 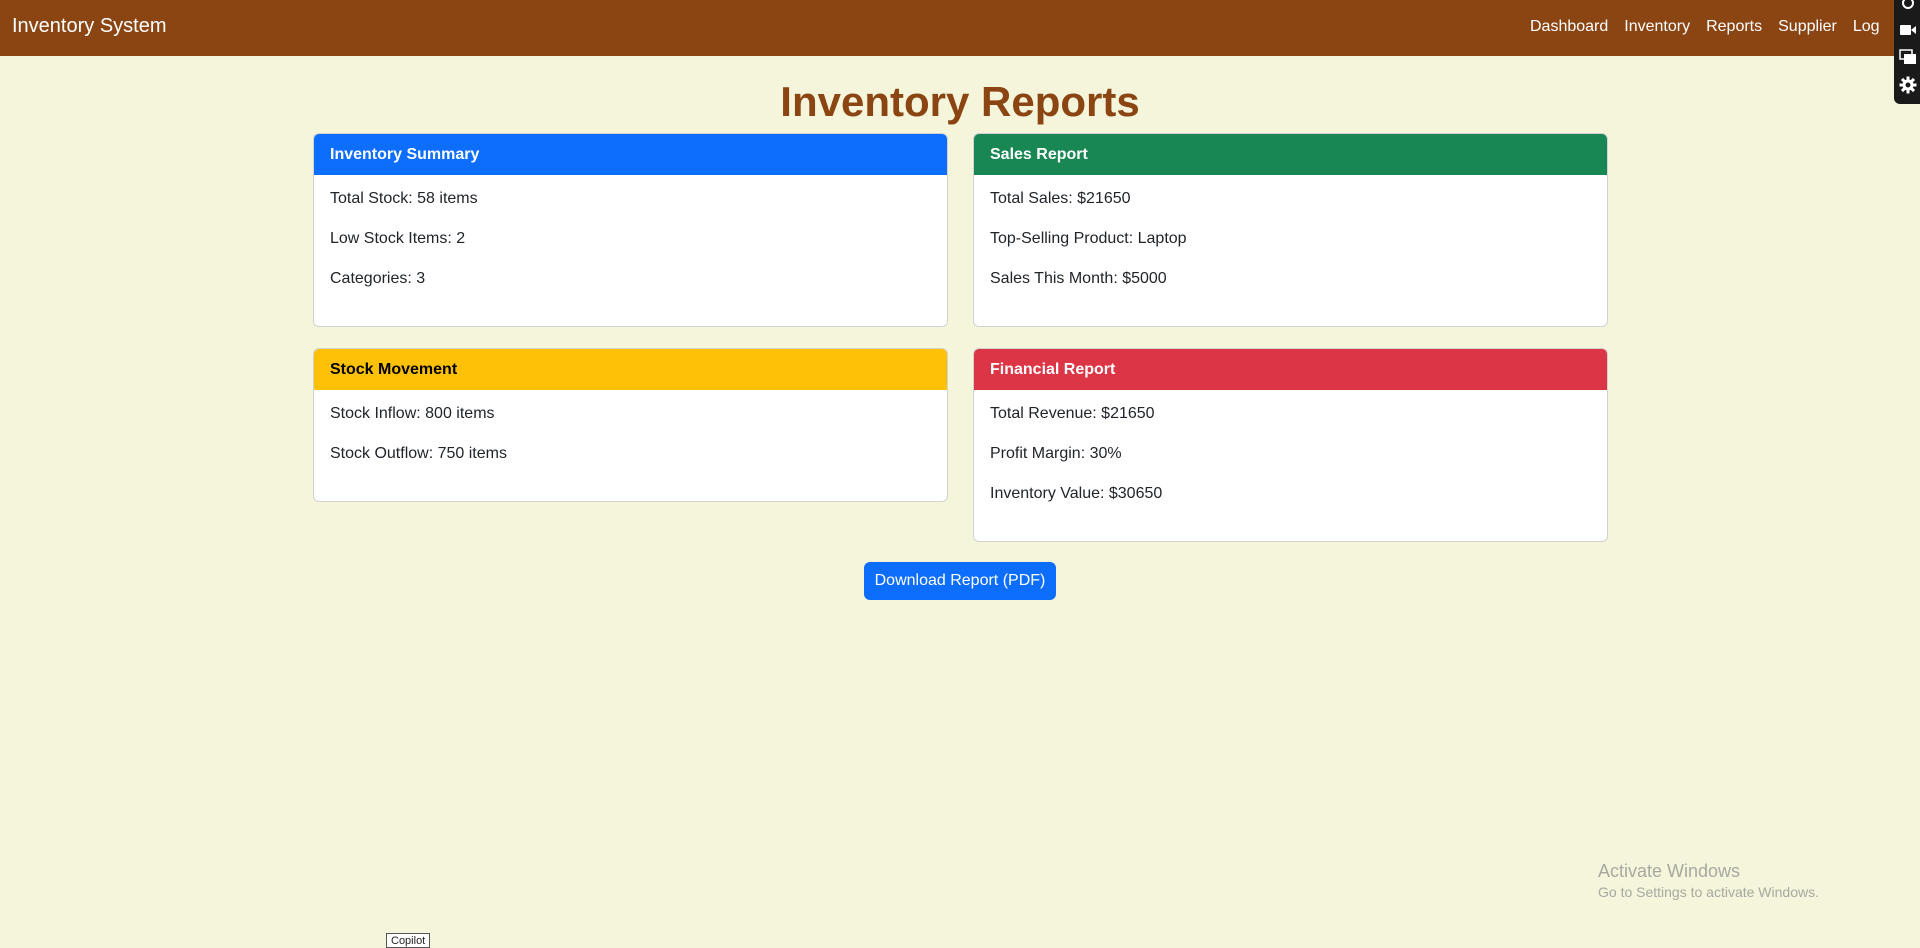 I want to click on stacked-windows-icon, so click(x=1908, y=57).